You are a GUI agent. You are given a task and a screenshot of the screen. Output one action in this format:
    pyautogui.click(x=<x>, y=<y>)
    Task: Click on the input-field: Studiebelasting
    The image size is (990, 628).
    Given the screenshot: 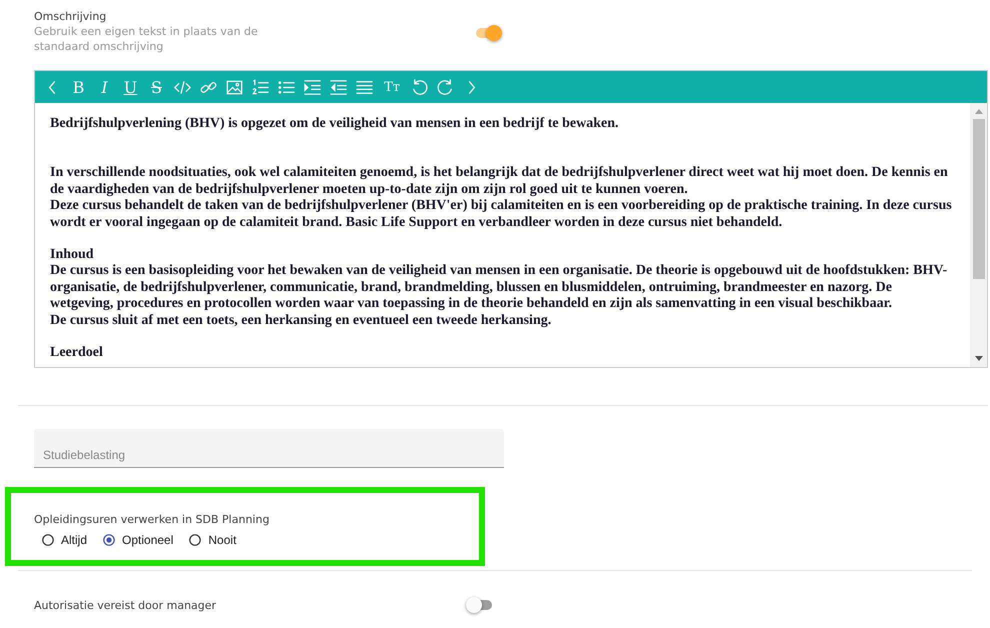 What is the action you would take?
    pyautogui.click(x=269, y=448)
    